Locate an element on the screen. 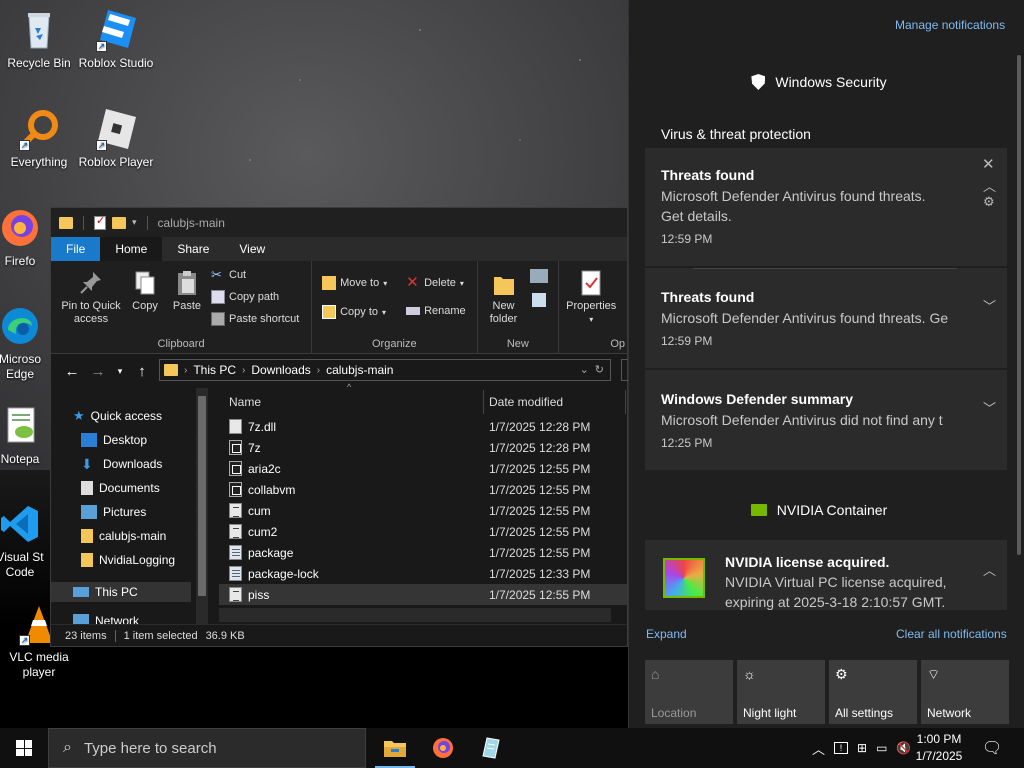 This screenshot has width=1024, height=768. move-to-button: Move to ▾ is located at coordinates (354, 283).